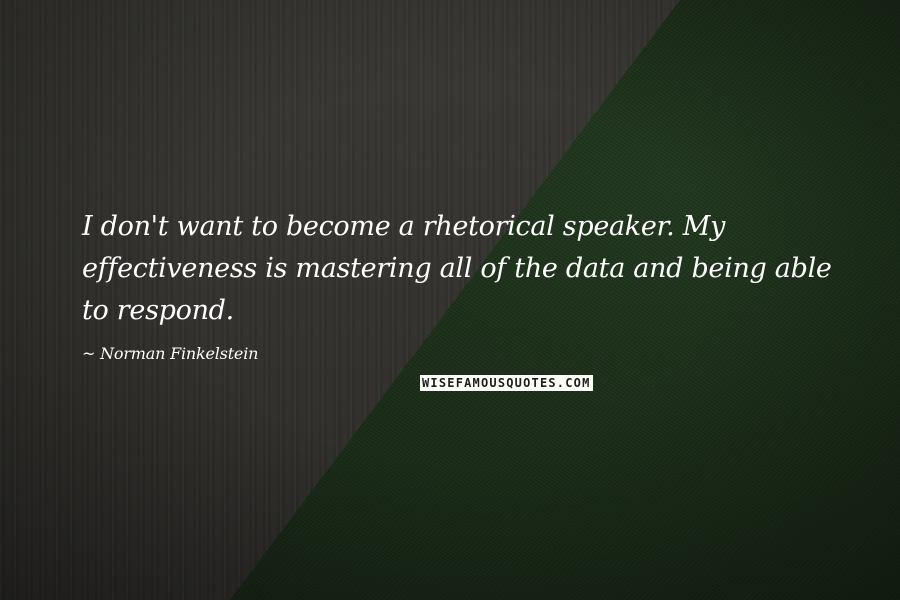 This screenshot has width=900, height=600. I want to click on site-watermark: WISEFAMOUSQUOTES.COM, so click(506, 383).